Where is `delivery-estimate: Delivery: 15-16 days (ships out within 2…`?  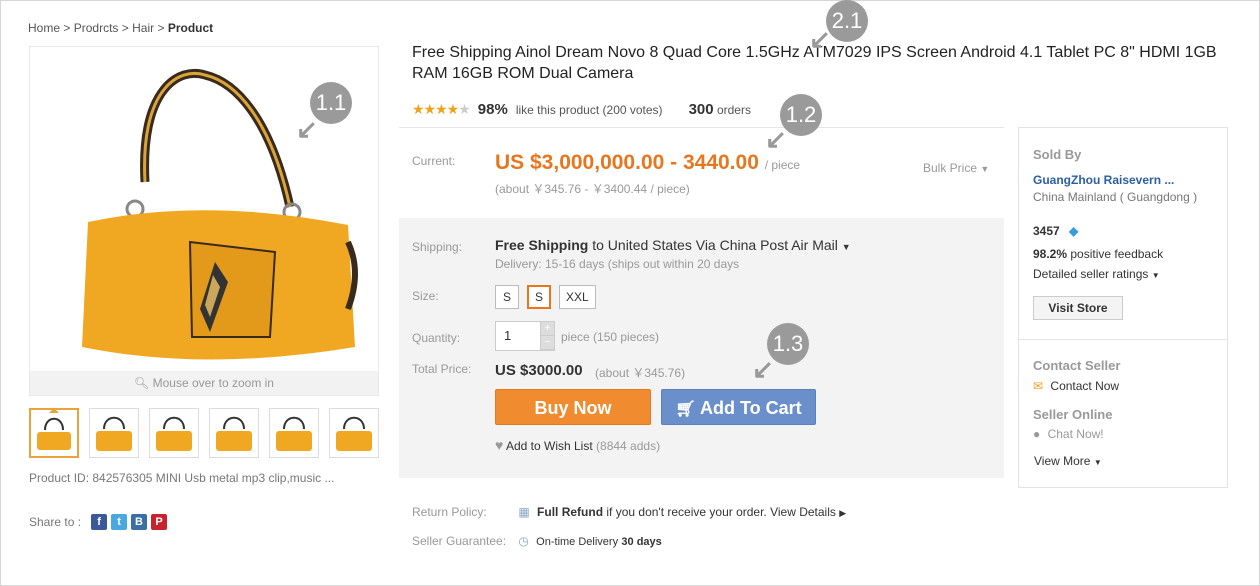
delivery-estimate: Delivery: 15-16 days (ships out within 2… is located at coordinates (617, 264).